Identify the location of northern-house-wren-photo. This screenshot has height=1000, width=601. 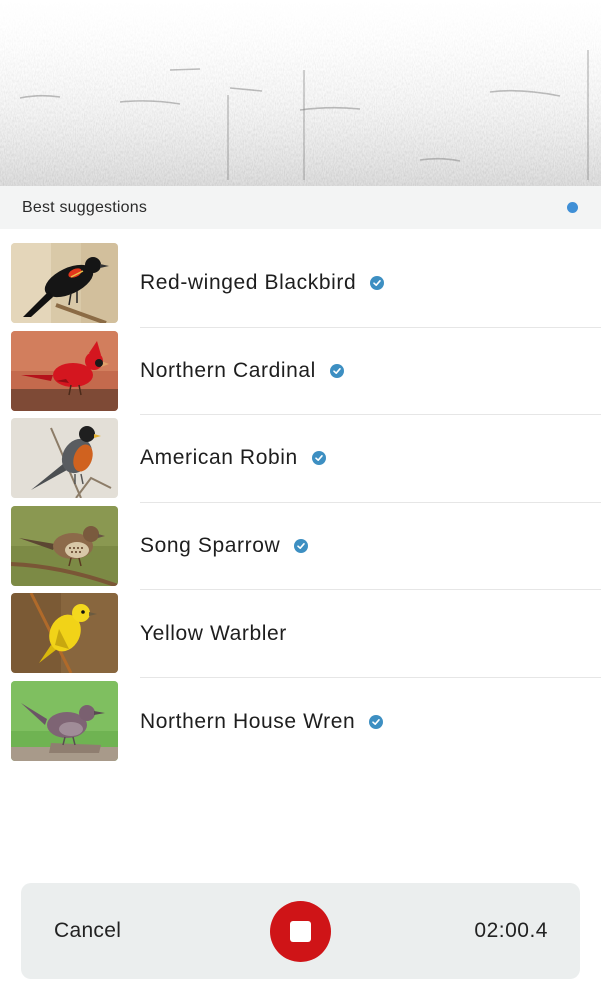
(64, 720).